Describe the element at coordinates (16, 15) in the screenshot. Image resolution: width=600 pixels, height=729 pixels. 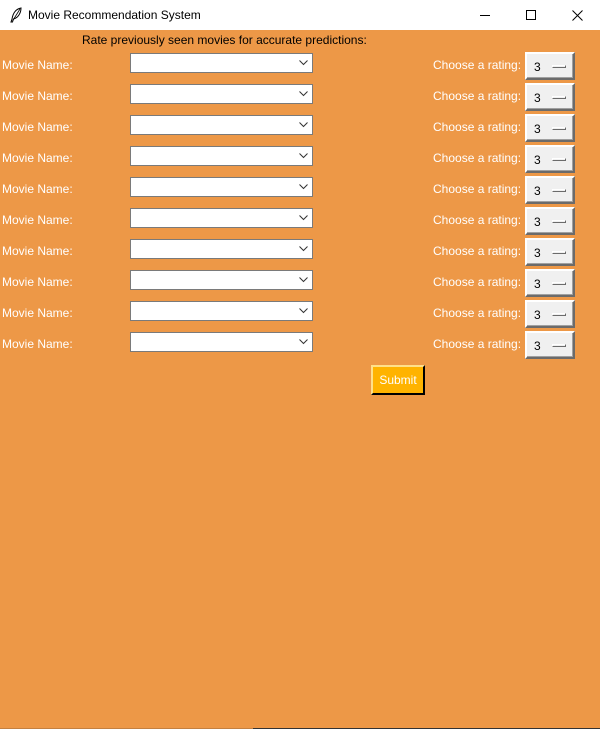
I see `feather-icon` at that location.